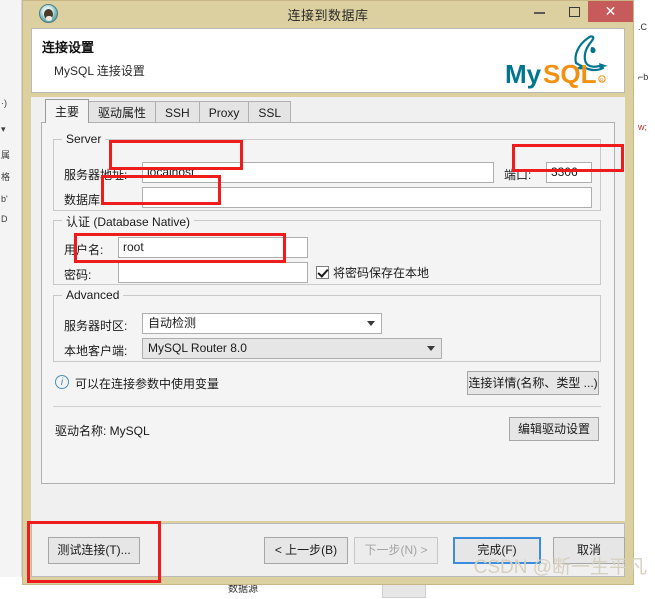 The image size is (655, 599). Describe the element at coordinates (642, 127) in the screenshot. I see `bg-right-fragment: w;` at that location.